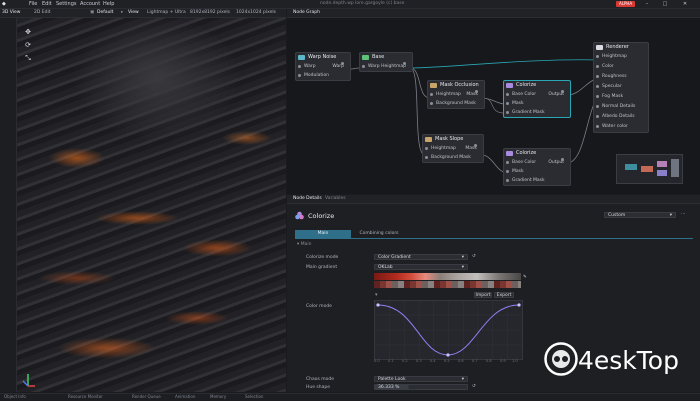 The height and width of the screenshot is (401, 700). I want to click on tick-label: 0.7, so click(475, 361).